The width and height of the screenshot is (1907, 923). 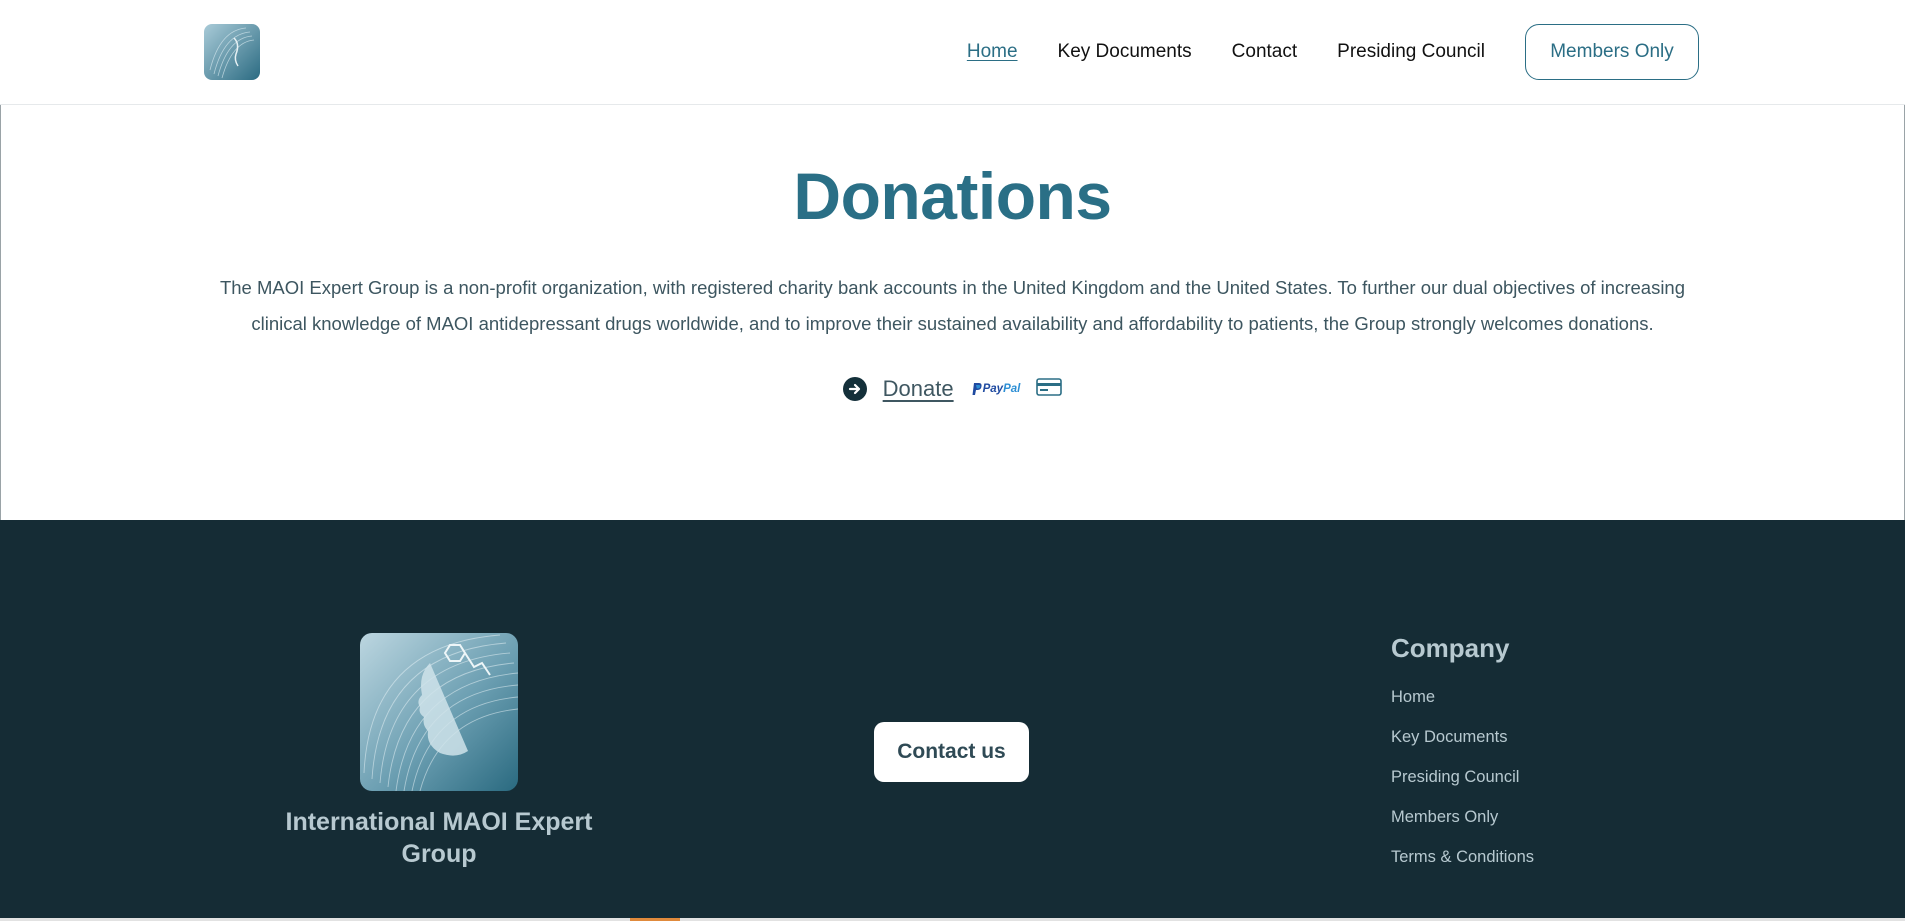 I want to click on paypal-text-pal: Pal, so click(x=1012, y=389).